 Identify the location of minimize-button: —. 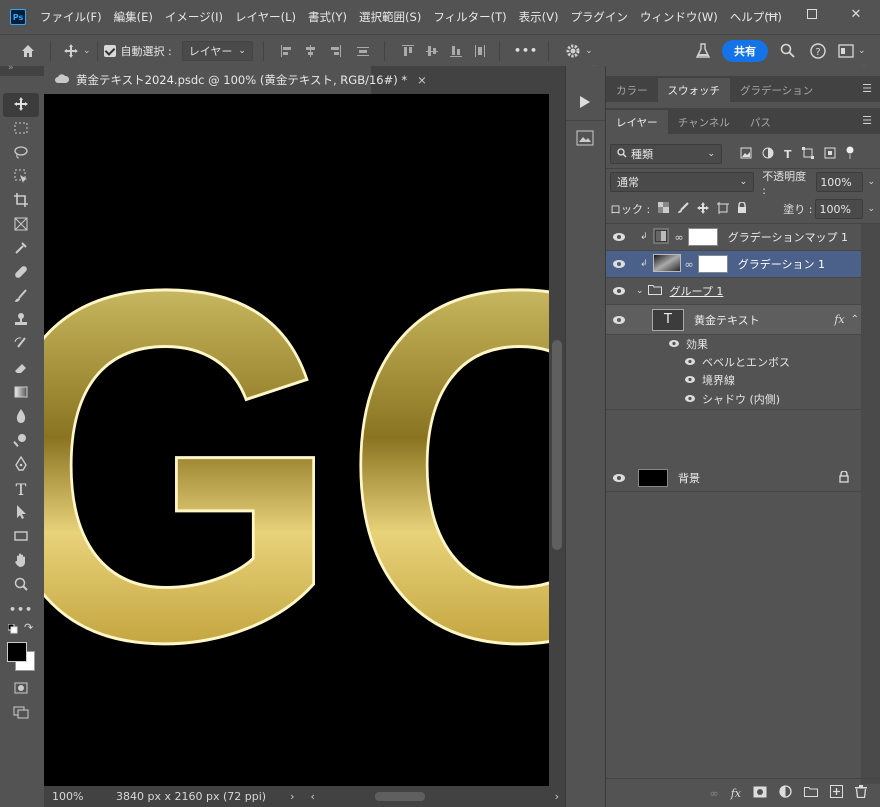
(772, 14).